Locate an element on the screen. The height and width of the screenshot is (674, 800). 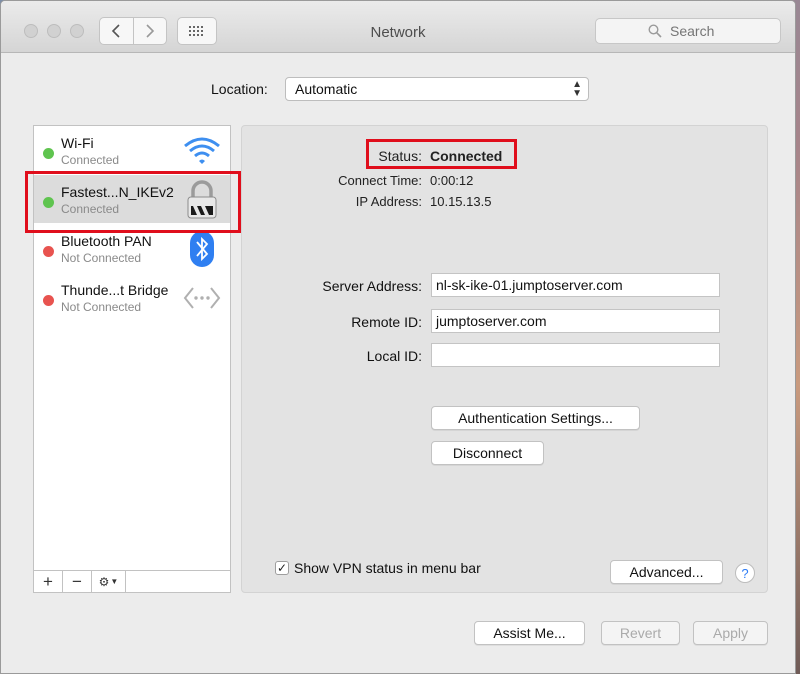
local-id-label: Local ID: is located at coordinates (394, 356).